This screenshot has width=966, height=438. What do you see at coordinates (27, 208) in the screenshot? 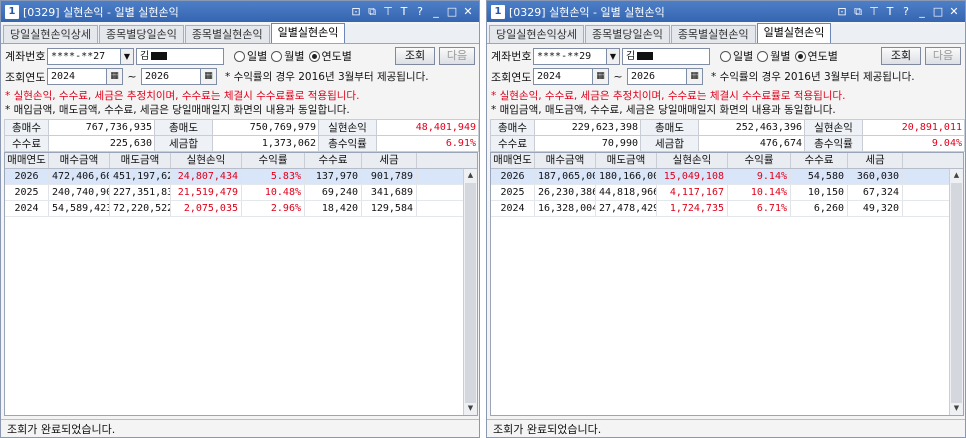
I see `cell-year: 2024` at bounding box center [27, 208].